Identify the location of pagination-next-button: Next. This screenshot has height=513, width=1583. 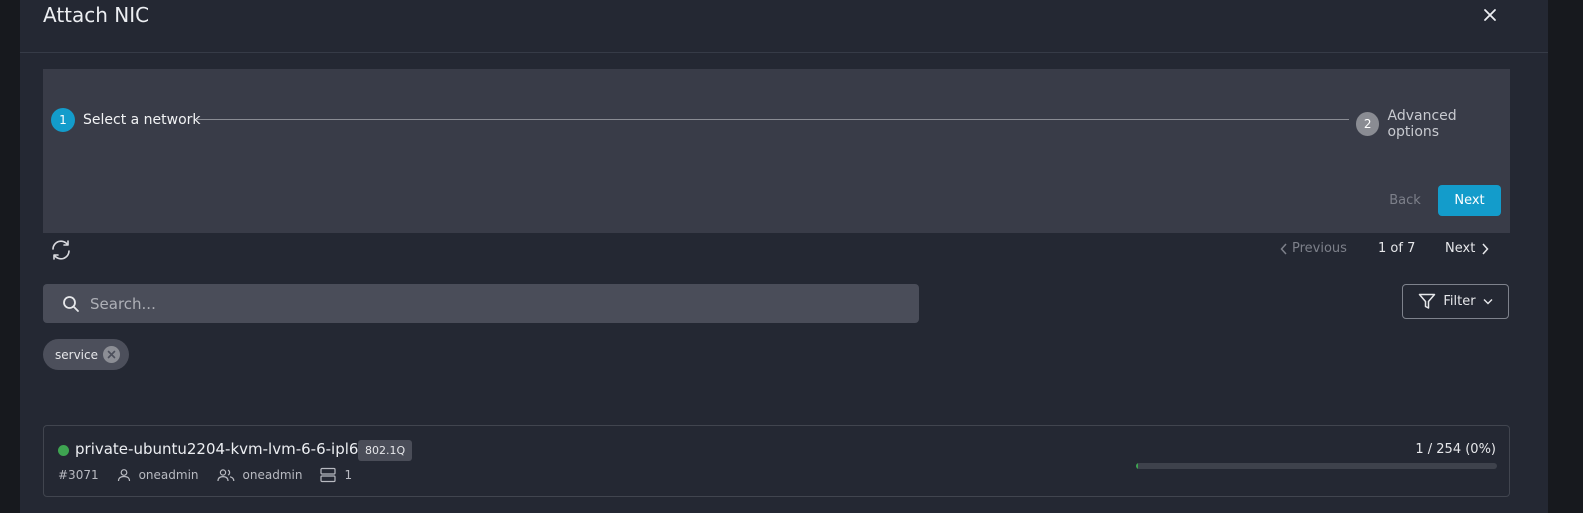
(1467, 248).